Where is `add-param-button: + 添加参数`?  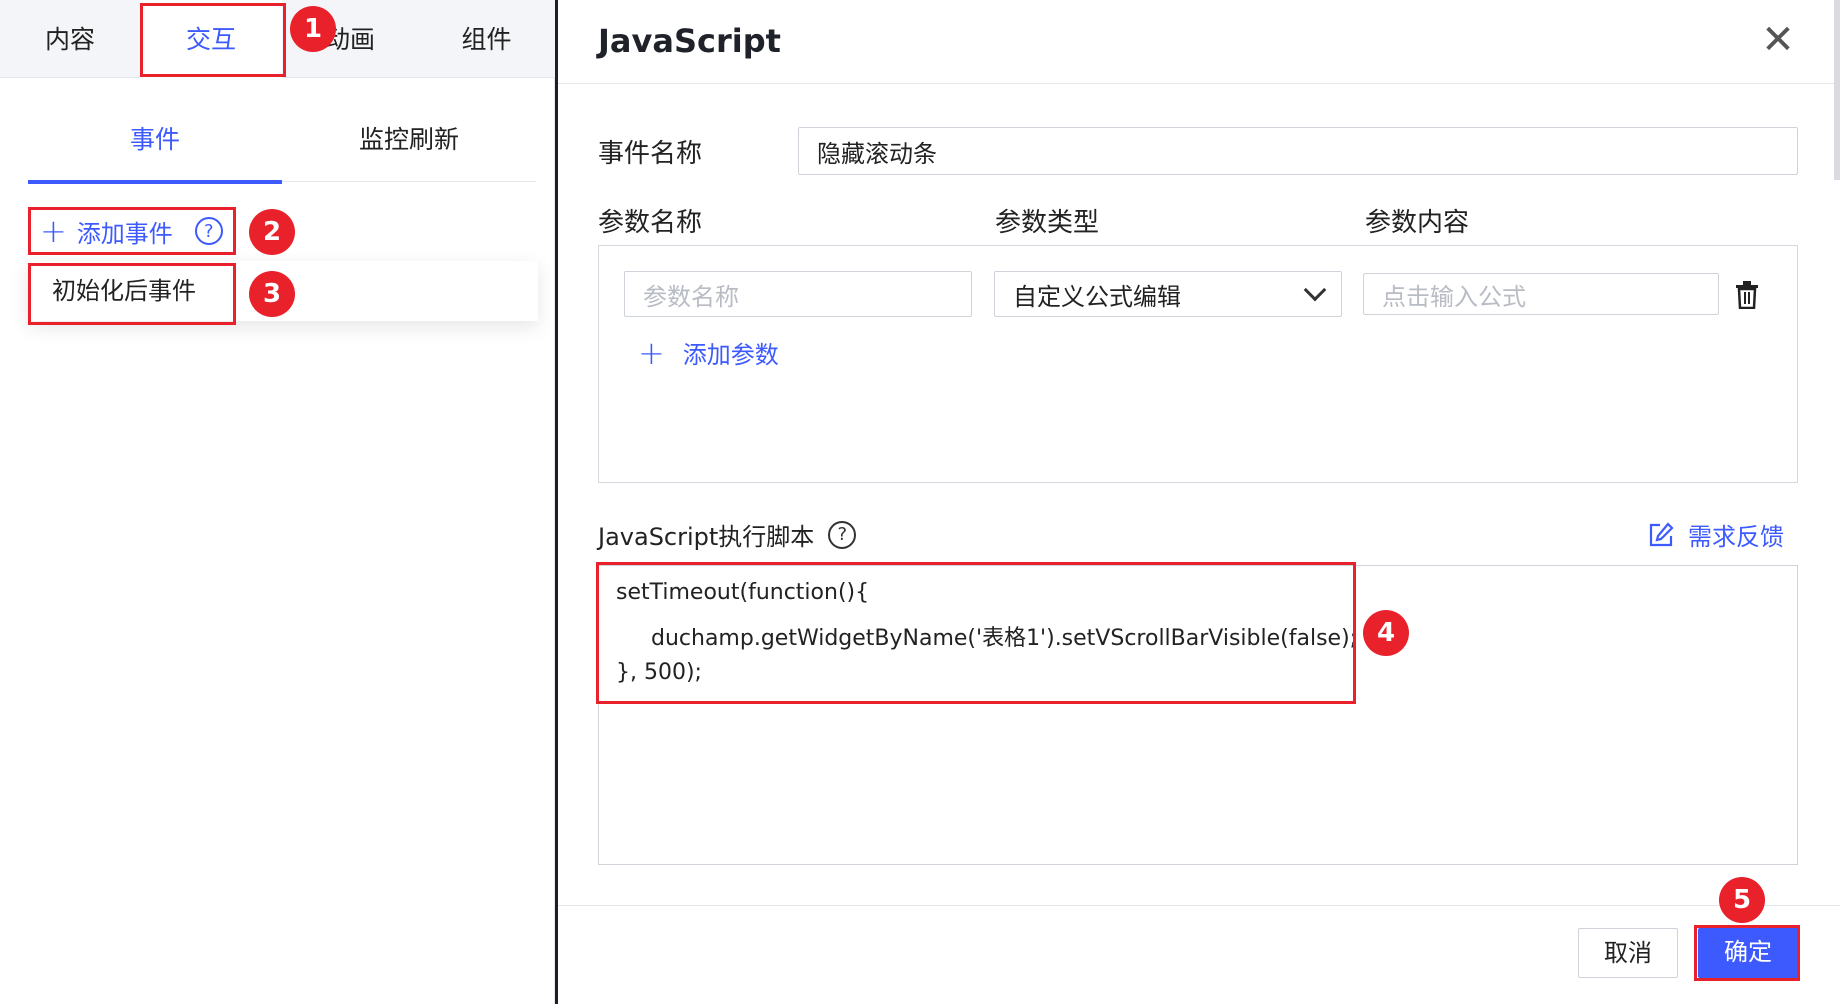
add-param-button: + 添加参数 is located at coordinates (708, 352).